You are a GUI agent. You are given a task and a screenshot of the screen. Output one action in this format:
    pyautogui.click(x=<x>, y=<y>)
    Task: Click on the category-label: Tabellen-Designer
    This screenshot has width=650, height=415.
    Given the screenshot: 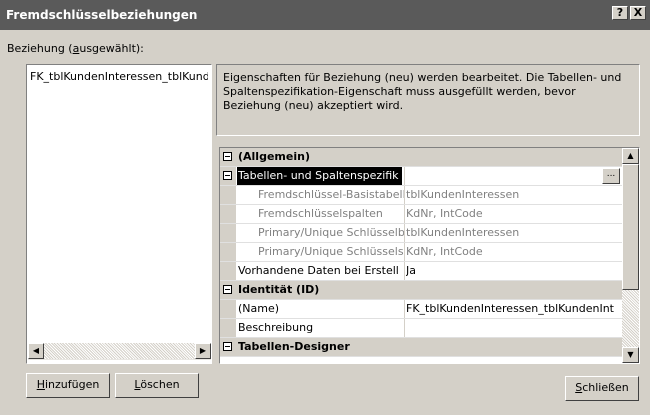 What is the action you would take?
    pyautogui.click(x=294, y=346)
    